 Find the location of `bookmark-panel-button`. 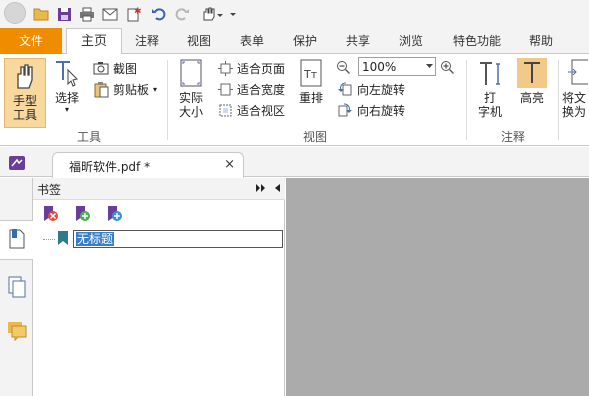

bookmark-panel-button is located at coordinates (17, 240).